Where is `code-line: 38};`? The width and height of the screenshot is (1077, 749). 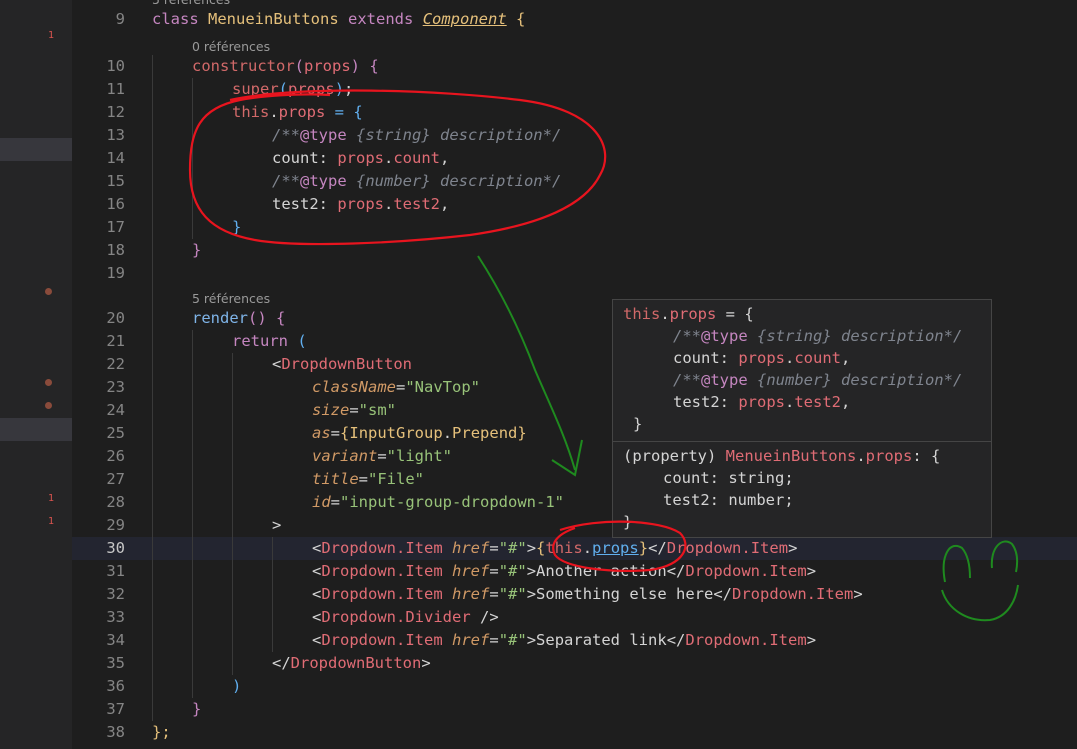
code-line: 38}; is located at coordinates (574, 732).